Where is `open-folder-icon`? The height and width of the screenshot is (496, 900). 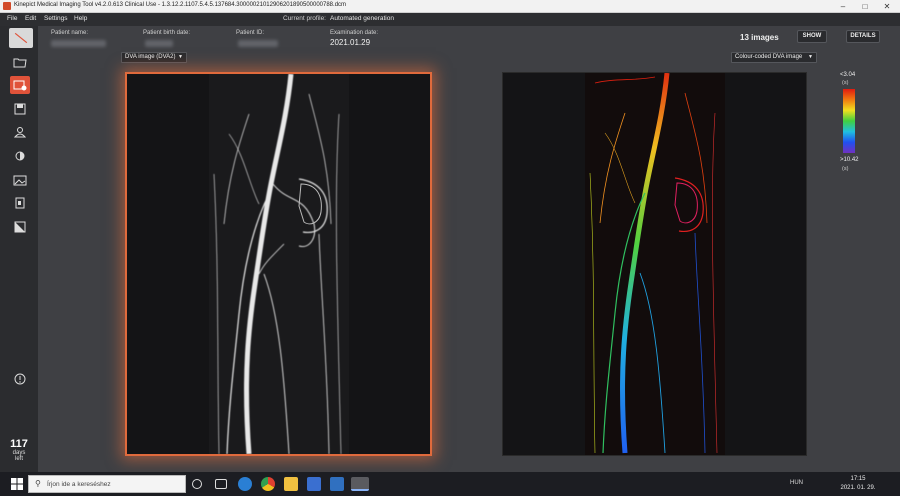
open-folder-icon is located at coordinates (20, 62).